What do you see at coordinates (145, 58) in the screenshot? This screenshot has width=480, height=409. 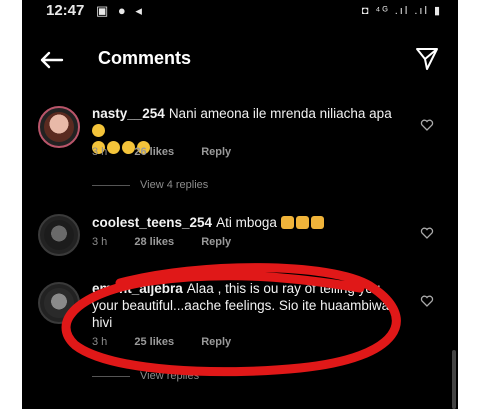 I see `page-title: Comments` at bounding box center [145, 58].